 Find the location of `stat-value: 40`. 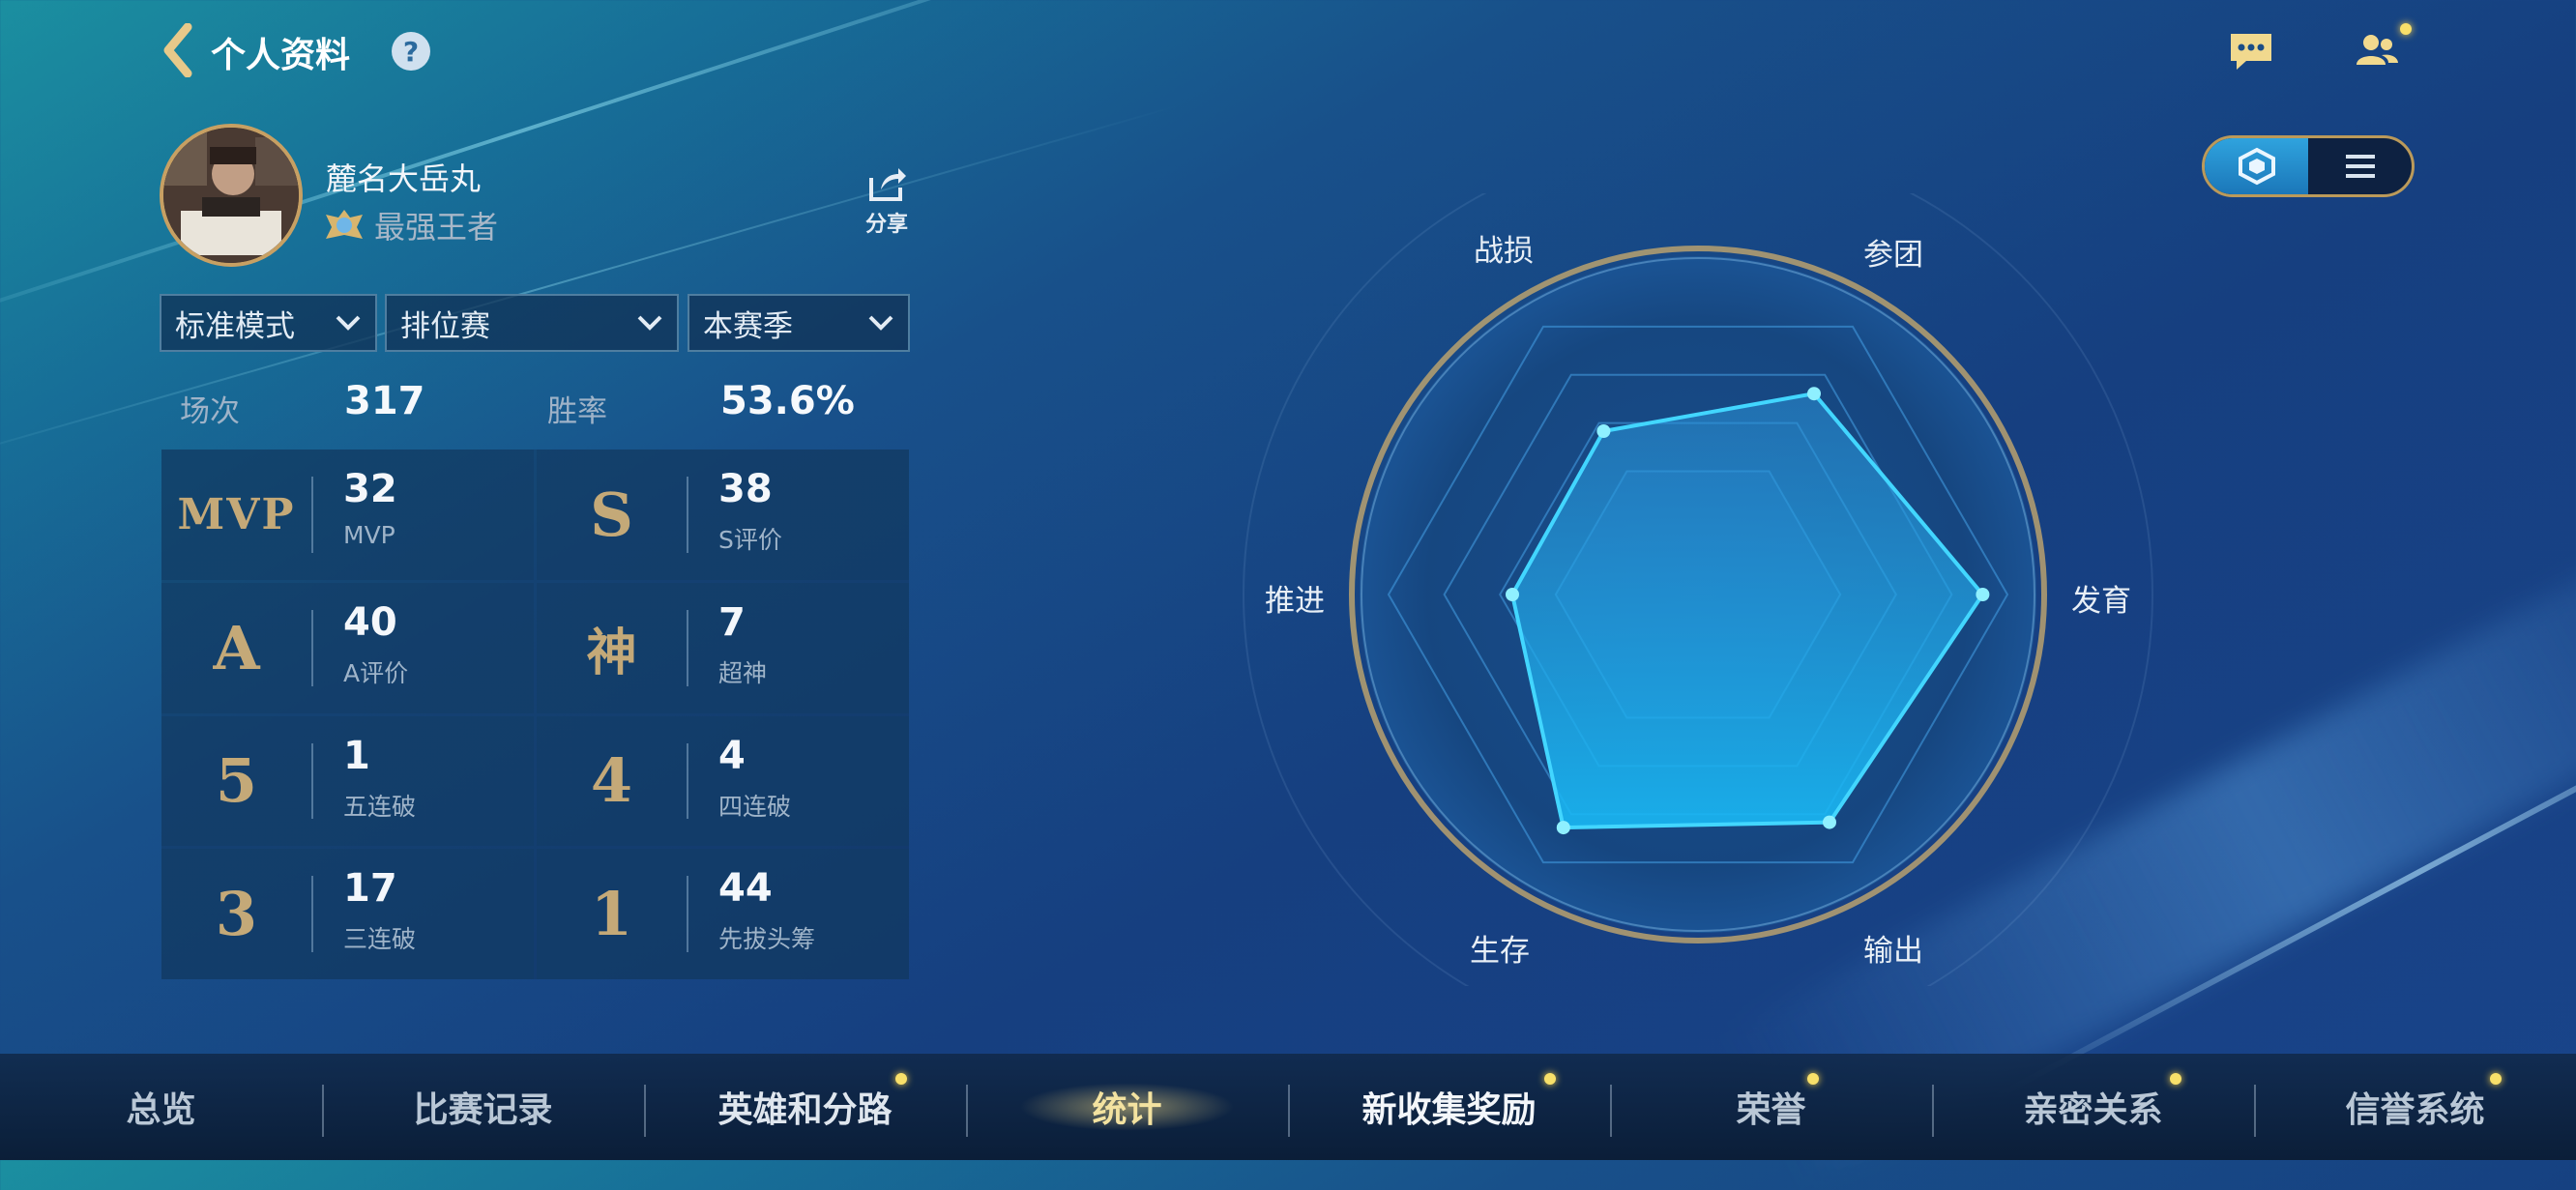

stat-value: 40 is located at coordinates (370, 622).